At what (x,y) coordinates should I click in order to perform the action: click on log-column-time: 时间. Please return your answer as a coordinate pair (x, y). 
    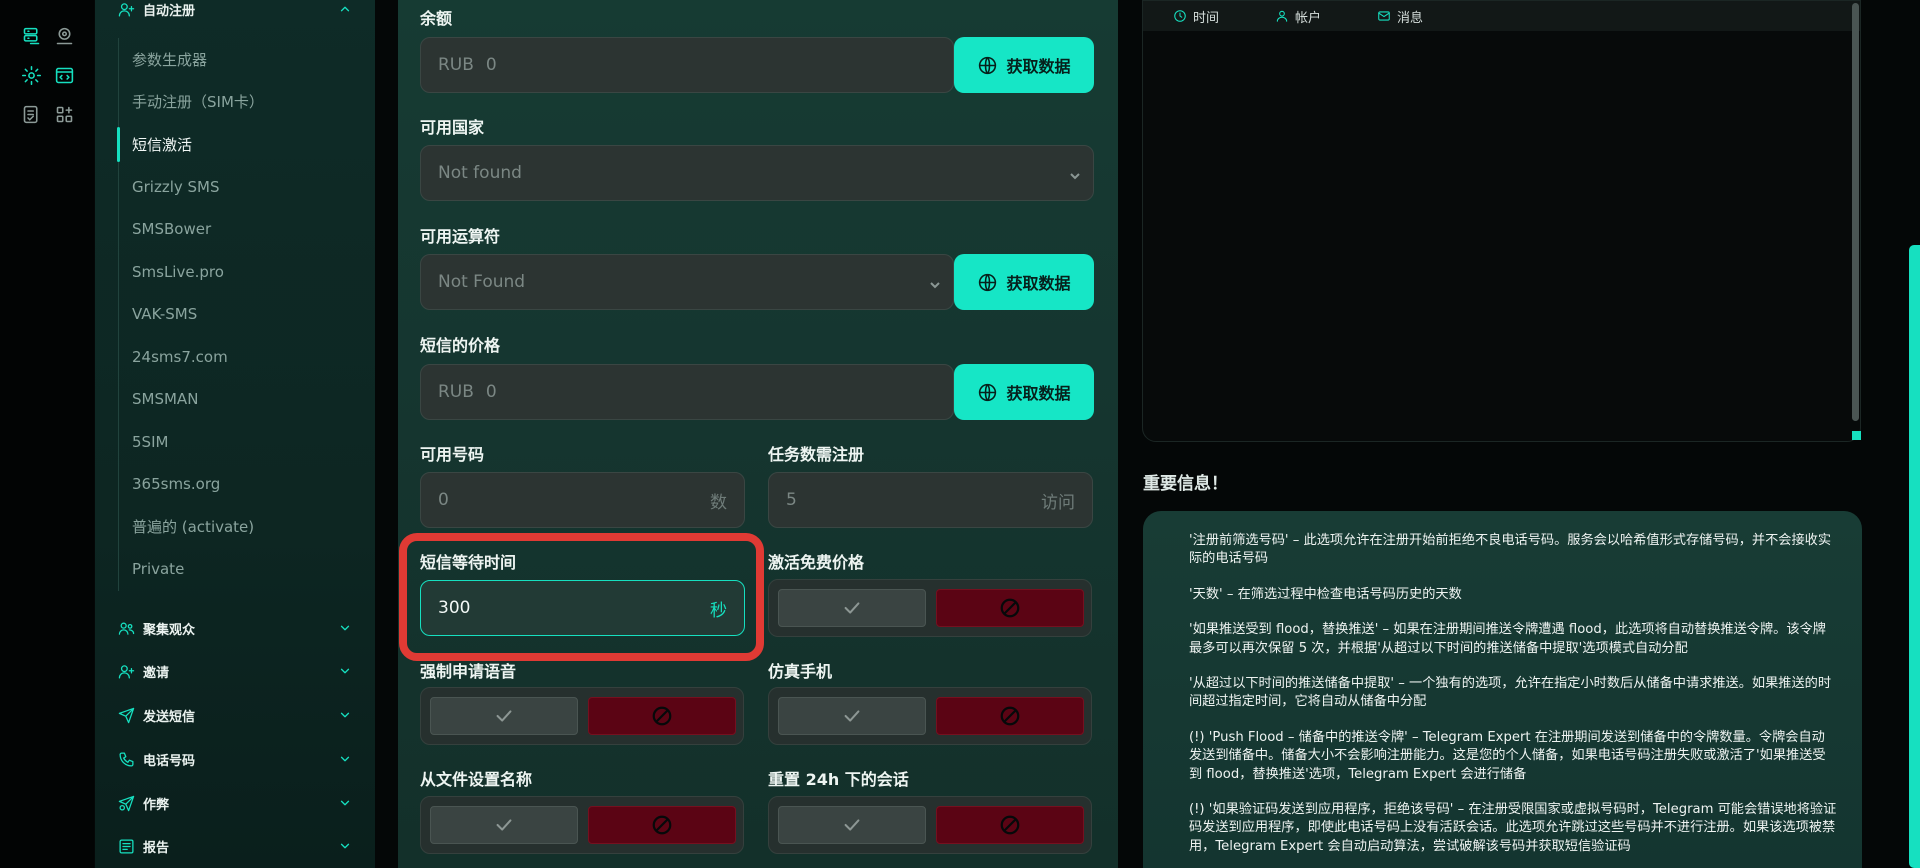
    Looking at the image, I should click on (1196, 16).